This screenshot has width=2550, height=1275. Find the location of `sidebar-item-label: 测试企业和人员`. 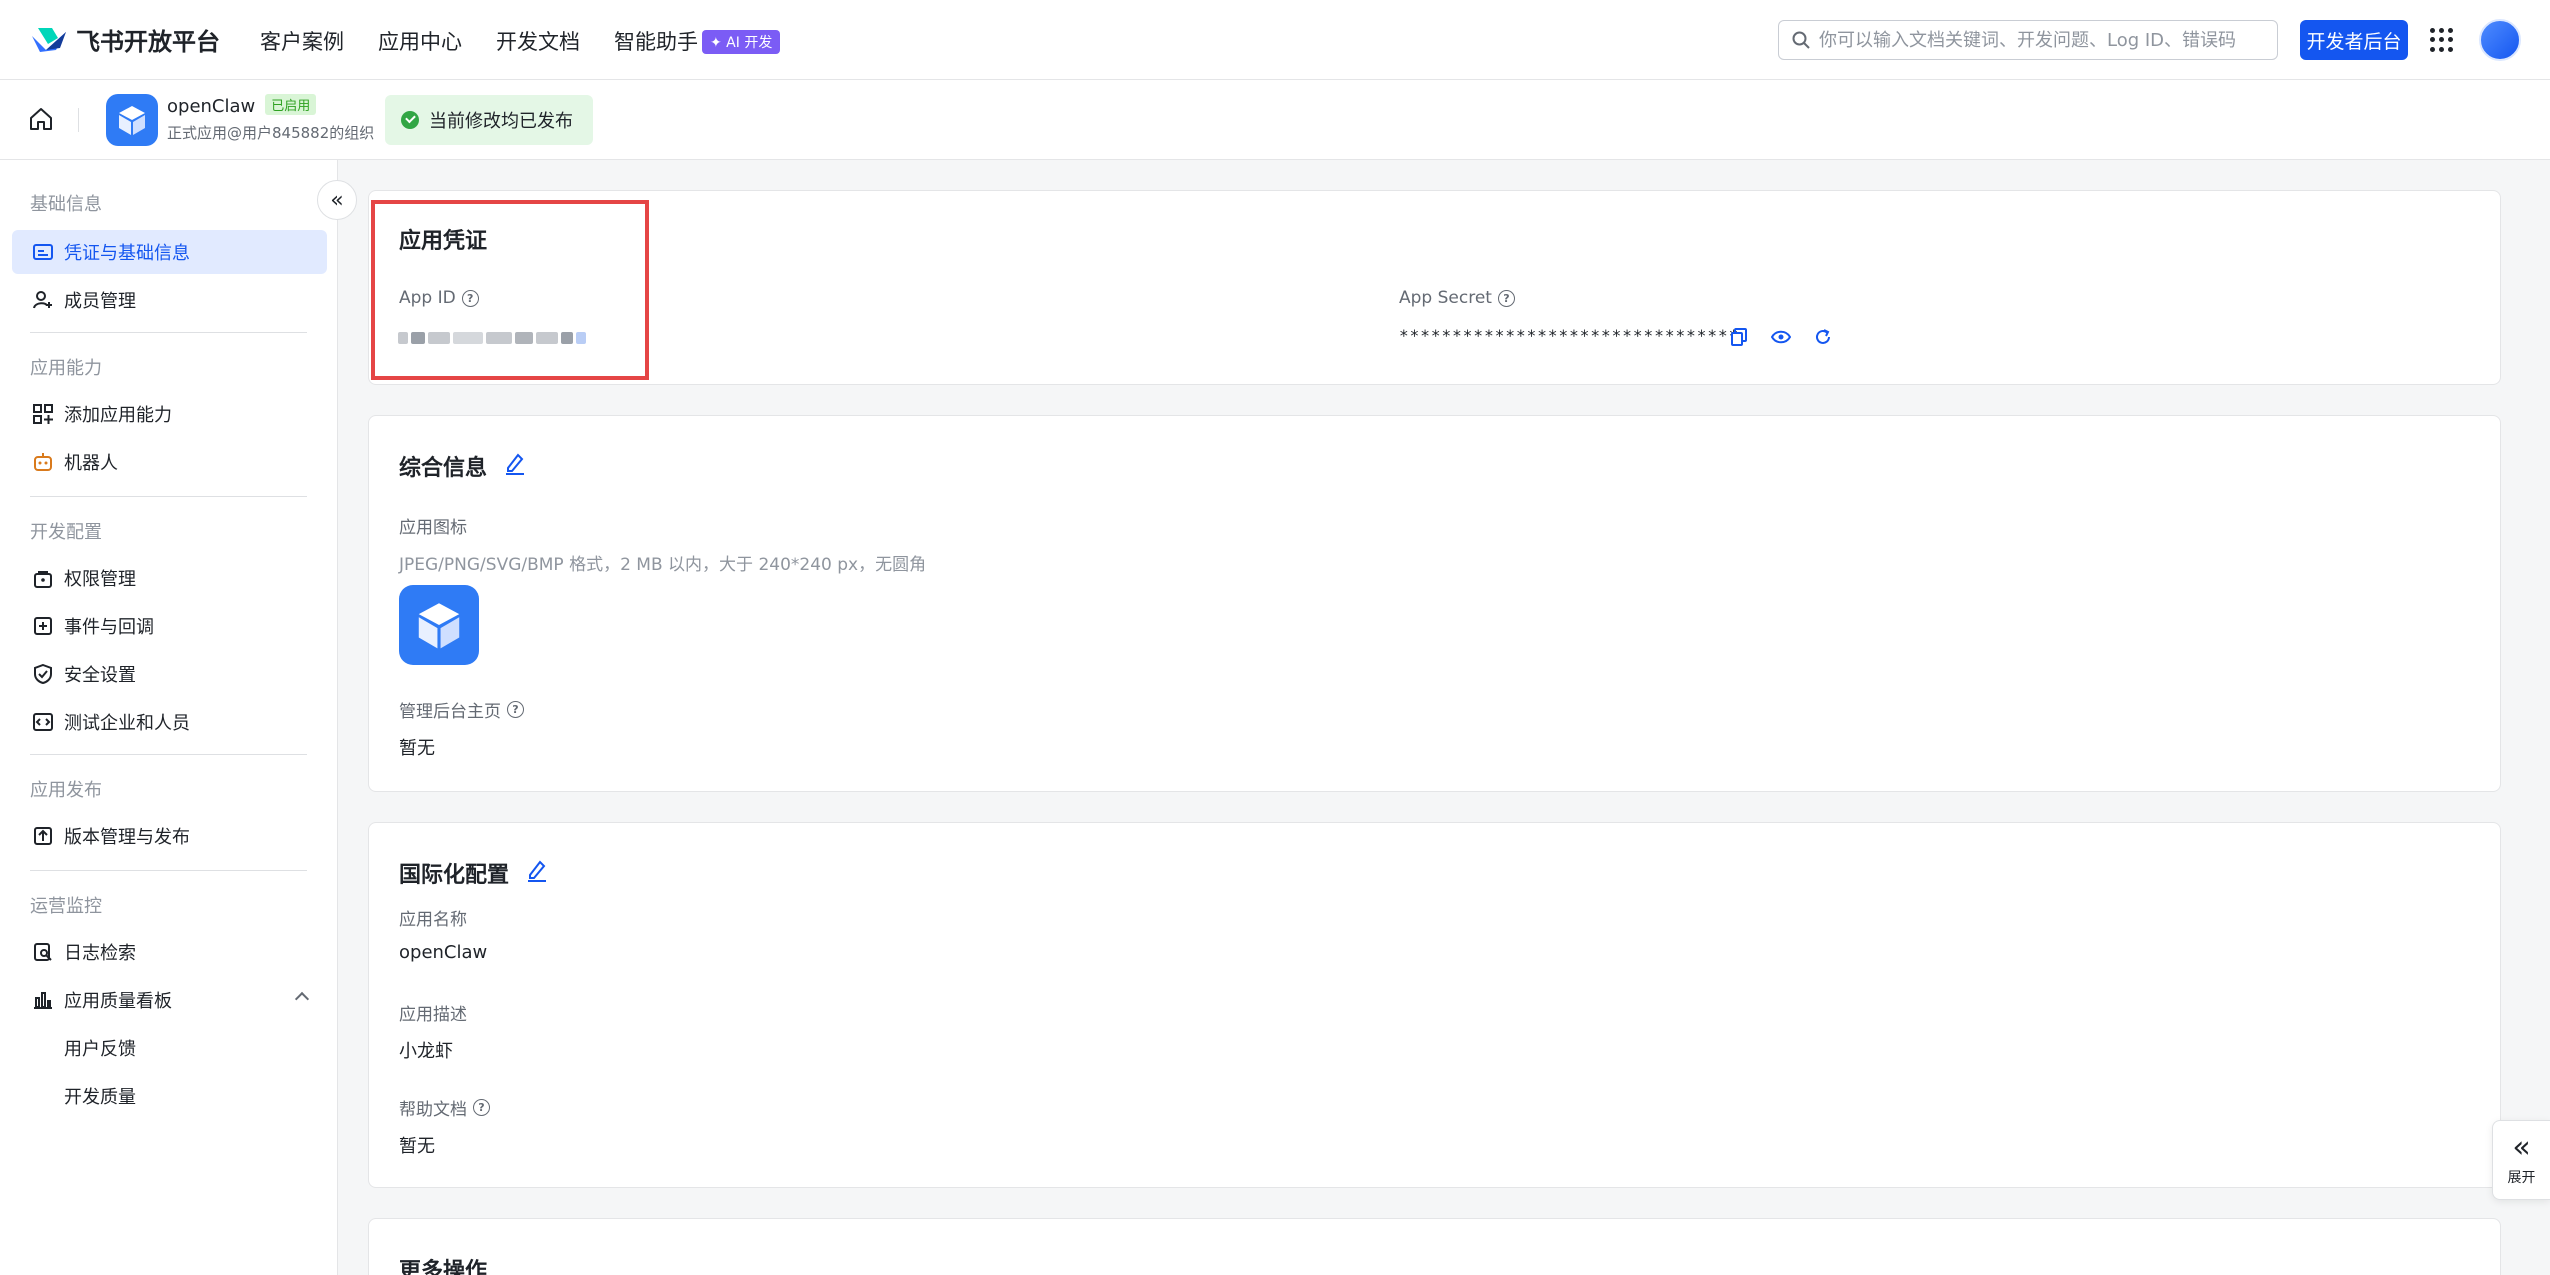

sidebar-item-label: 测试企业和人员 is located at coordinates (127, 723).